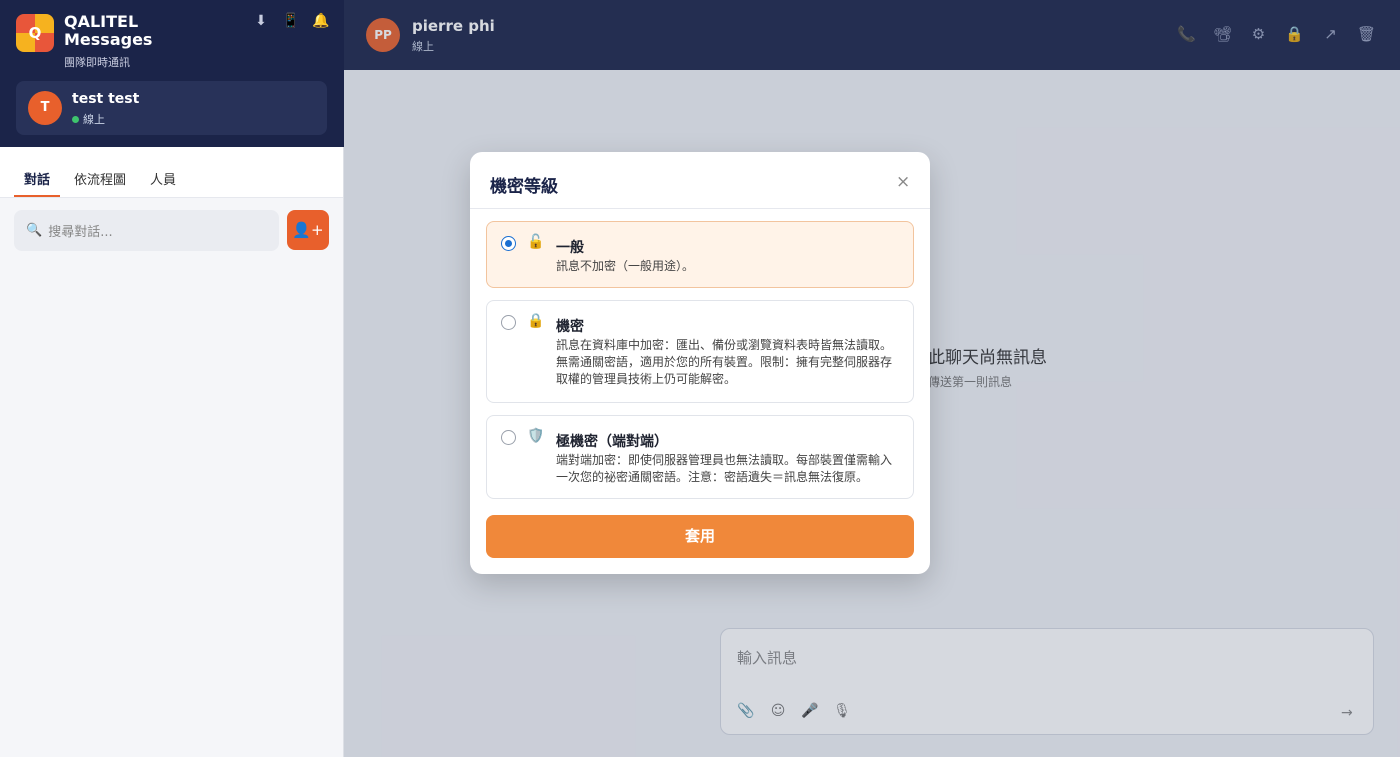 The width and height of the screenshot is (1400, 757). What do you see at coordinates (163, 178) in the screenshot?
I see `tab-people: 人員` at bounding box center [163, 178].